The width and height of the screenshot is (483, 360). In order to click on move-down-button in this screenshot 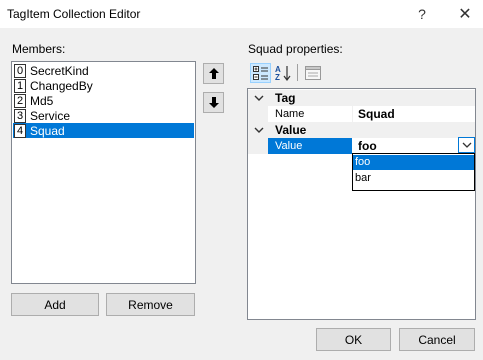, I will do `click(213, 102)`.